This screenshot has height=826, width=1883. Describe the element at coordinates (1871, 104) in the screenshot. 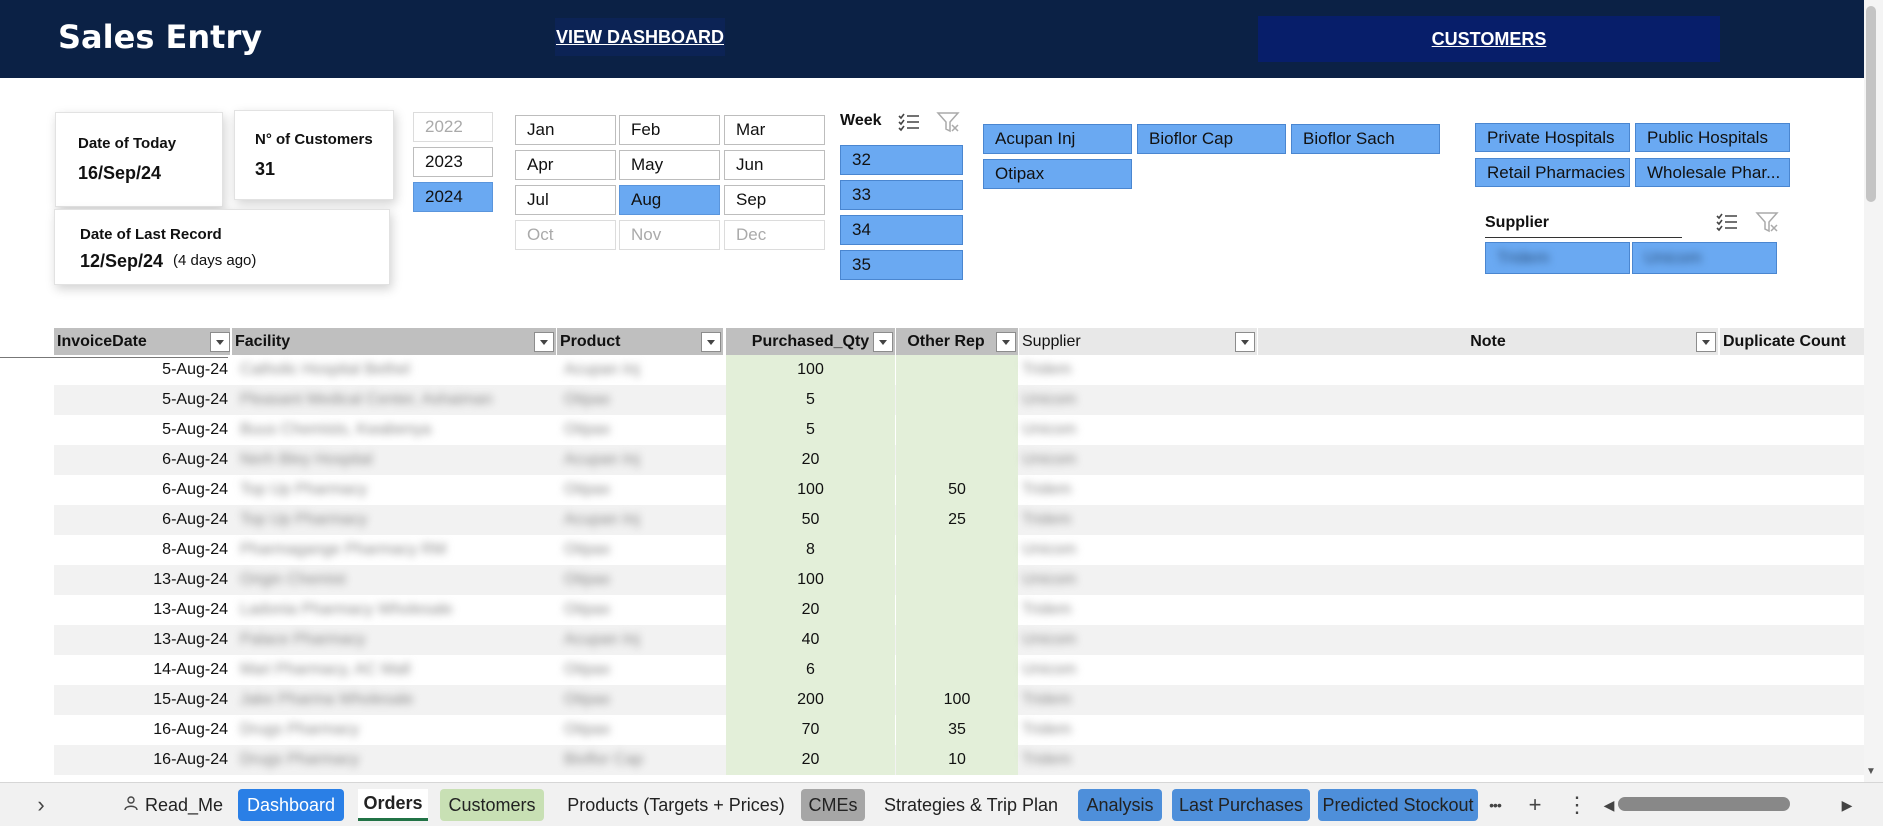

I see `vertical-scroll-thumb` at that location.